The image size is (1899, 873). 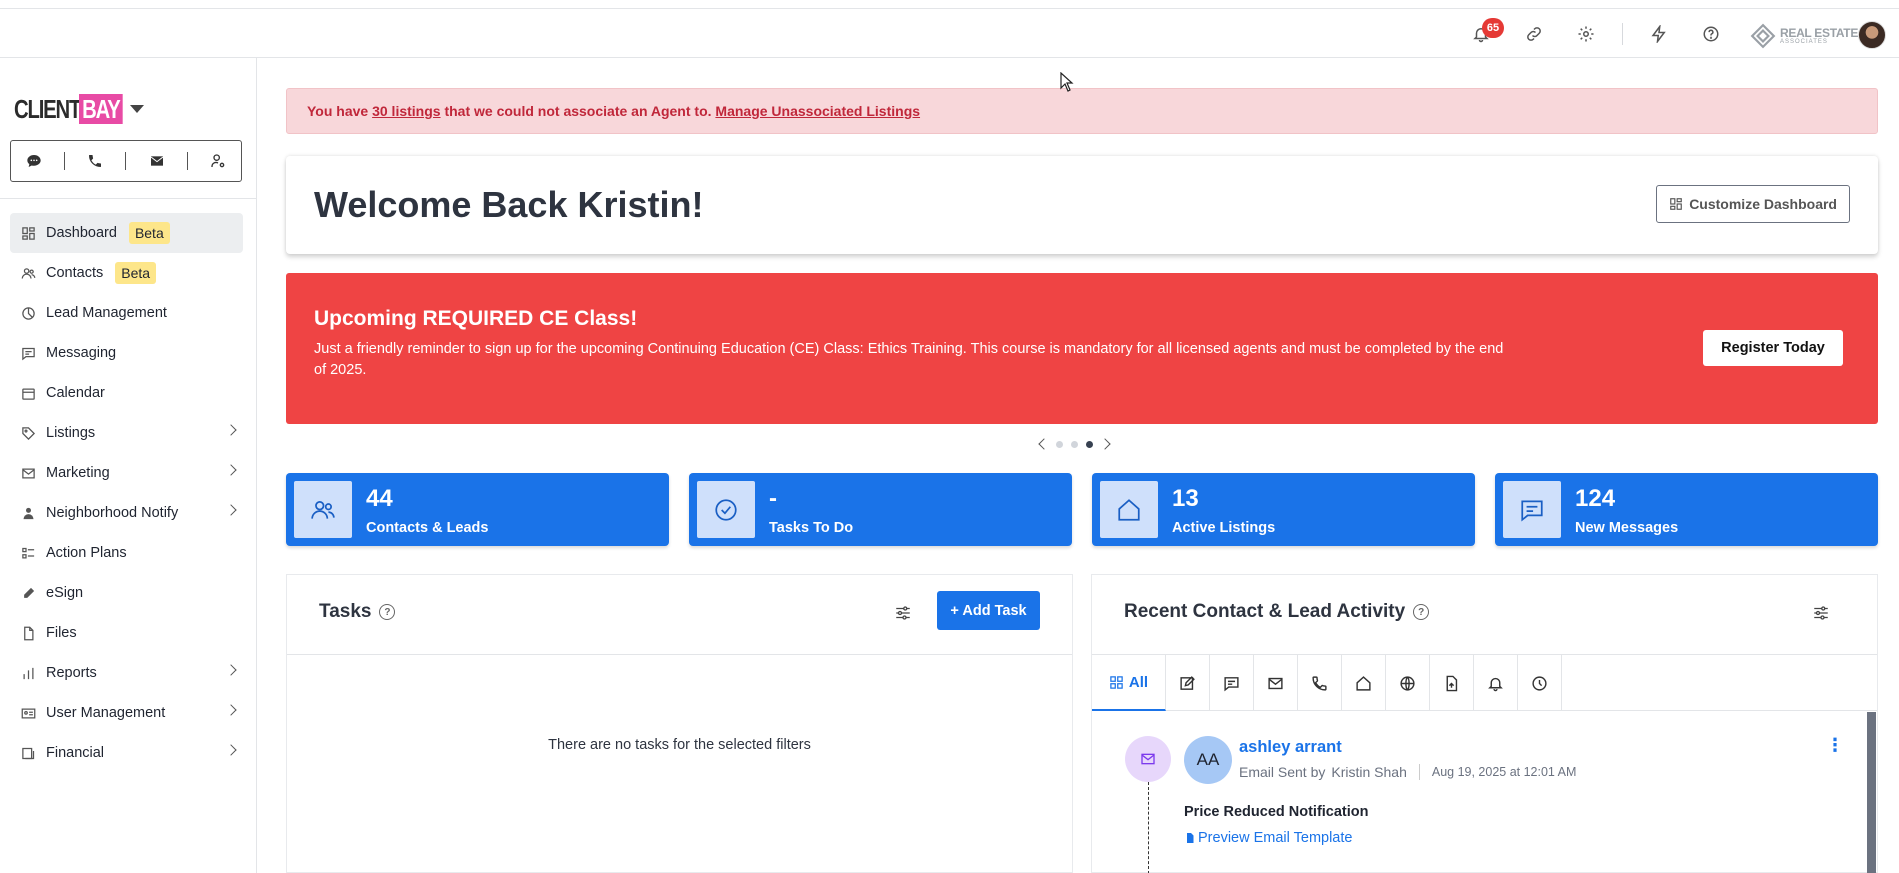 I want to click on tab-calls, so click(x=1320, y=683).